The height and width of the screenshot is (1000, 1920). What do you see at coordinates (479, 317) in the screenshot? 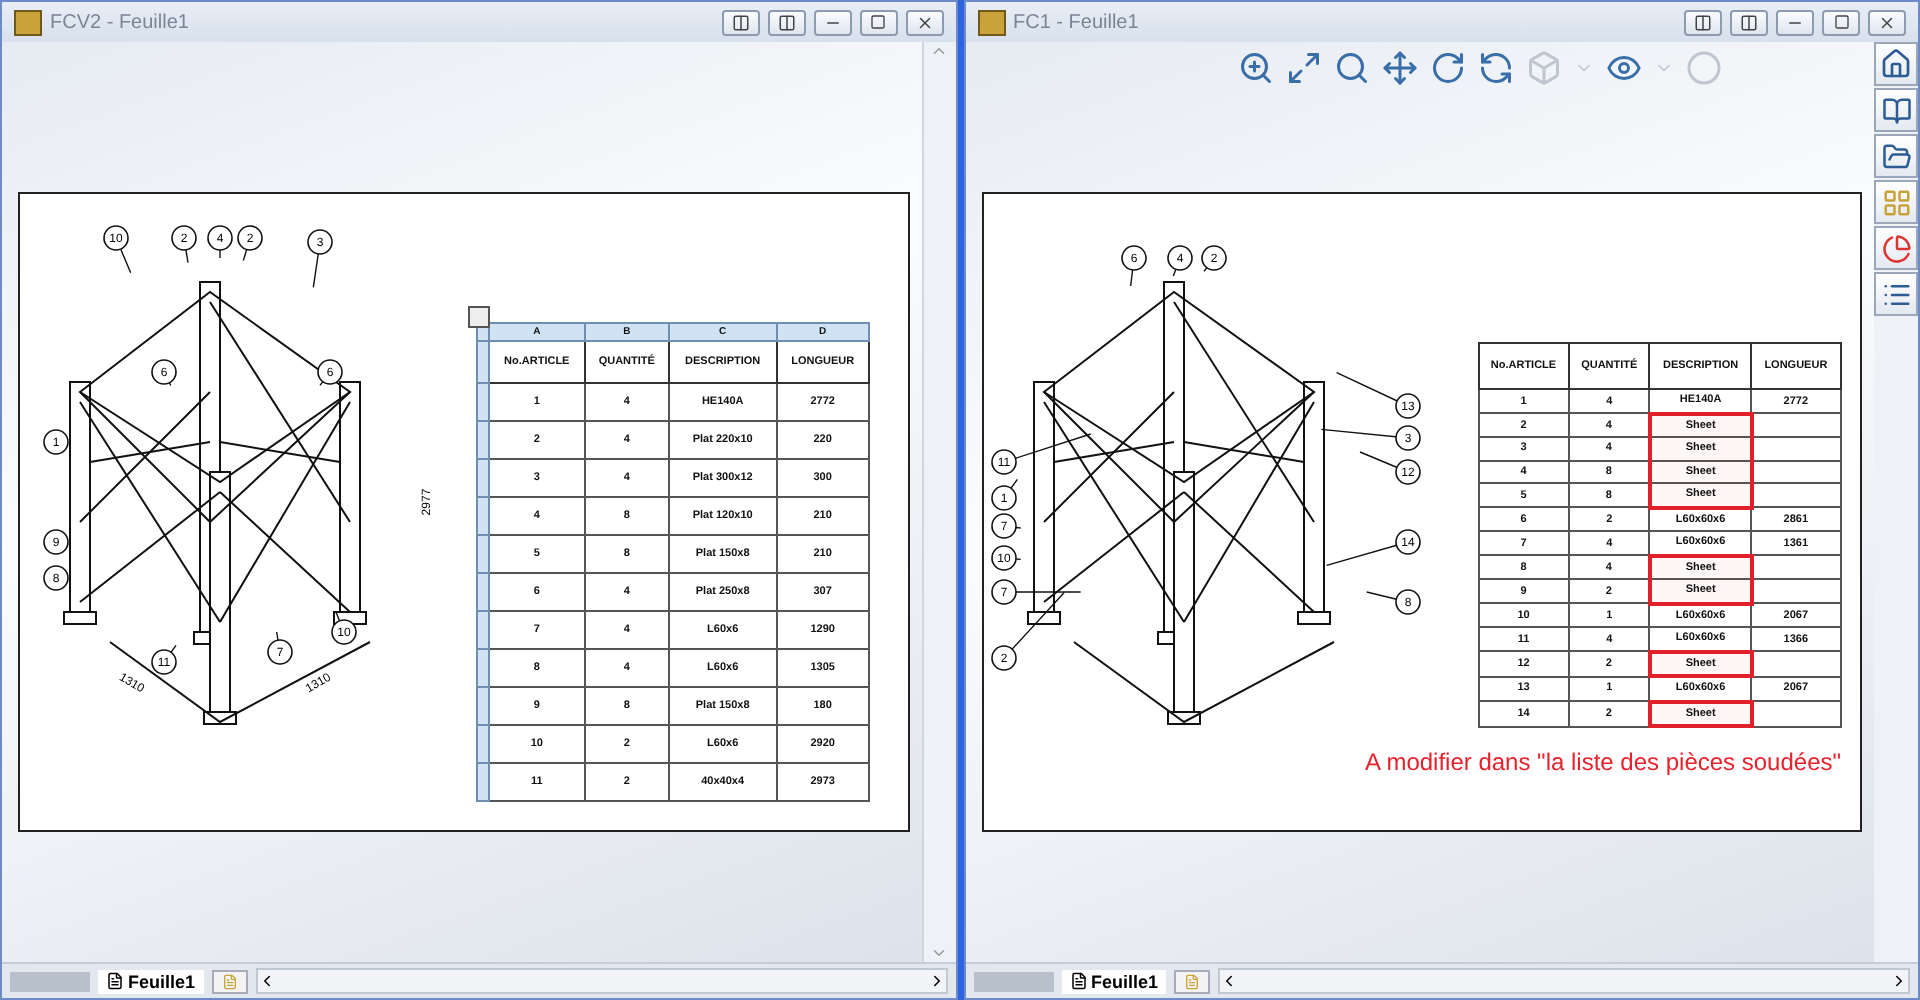
I see `table-move-handle` at bounding box center [479, 317].